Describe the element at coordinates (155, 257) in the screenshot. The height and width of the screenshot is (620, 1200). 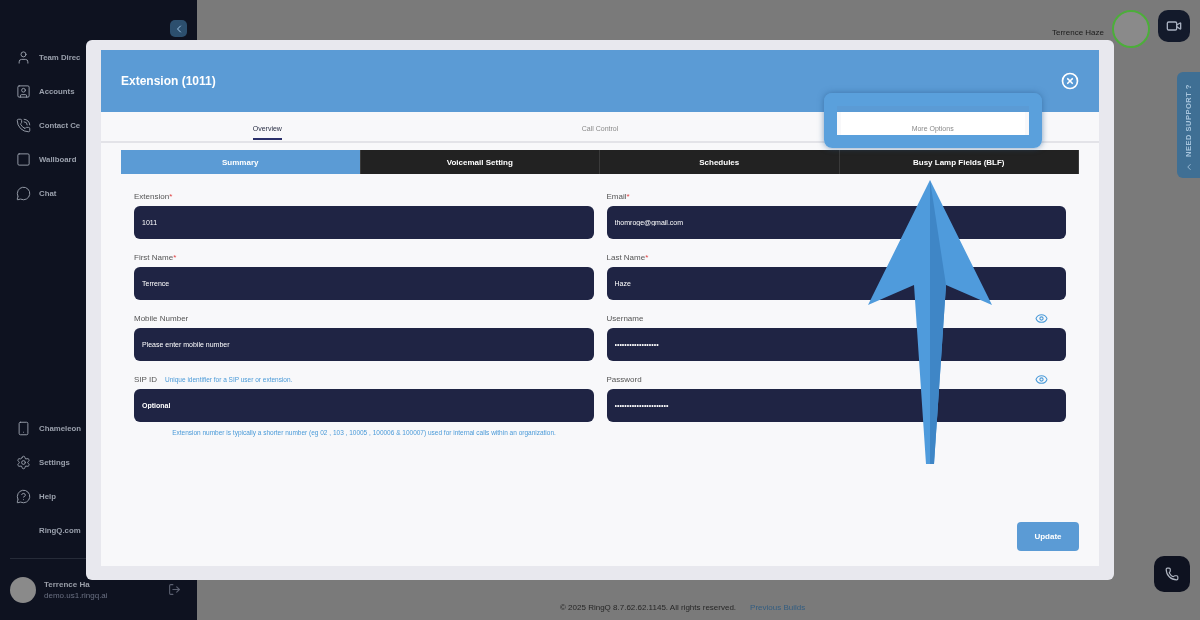
I see `field-label: First Name*` at that location.